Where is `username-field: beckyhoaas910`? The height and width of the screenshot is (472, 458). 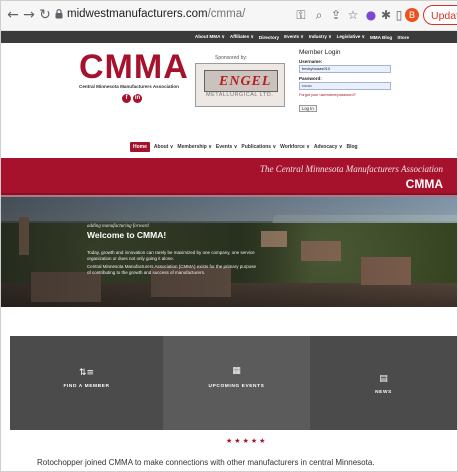
username-field: beckyhoaas910 is located at coordinates (345, 69).